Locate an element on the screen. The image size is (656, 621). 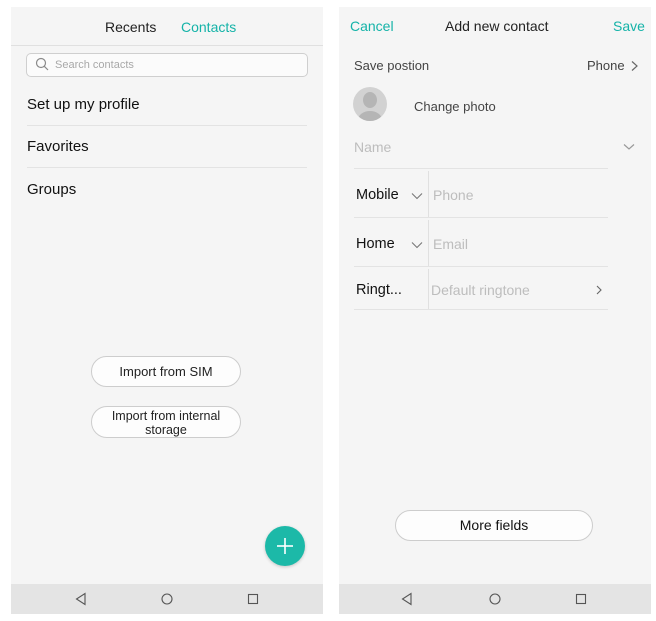
import-internal-label-line1: Import from internal is located at coordinates (166, 416).